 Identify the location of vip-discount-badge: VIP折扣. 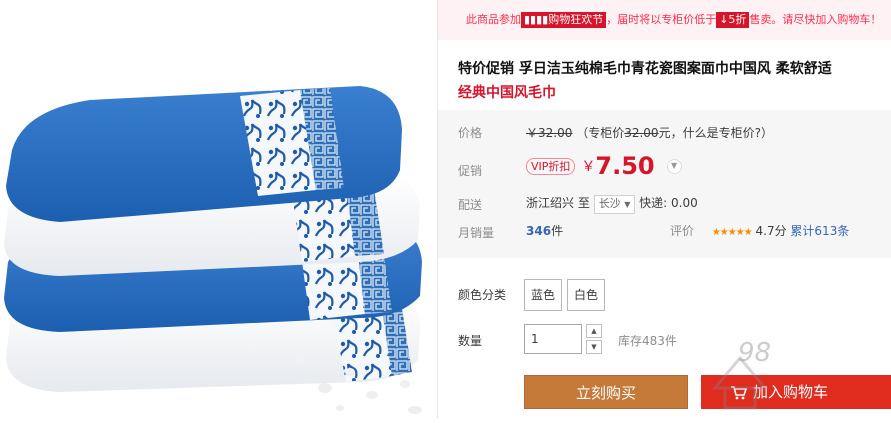
(551, 166).